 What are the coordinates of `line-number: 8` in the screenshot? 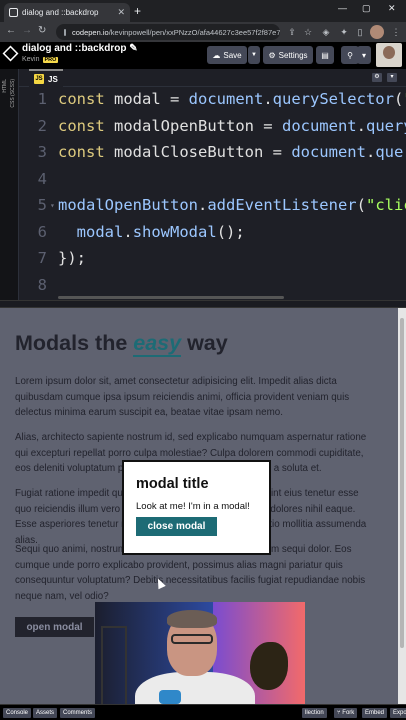 It's located at (42, 284).